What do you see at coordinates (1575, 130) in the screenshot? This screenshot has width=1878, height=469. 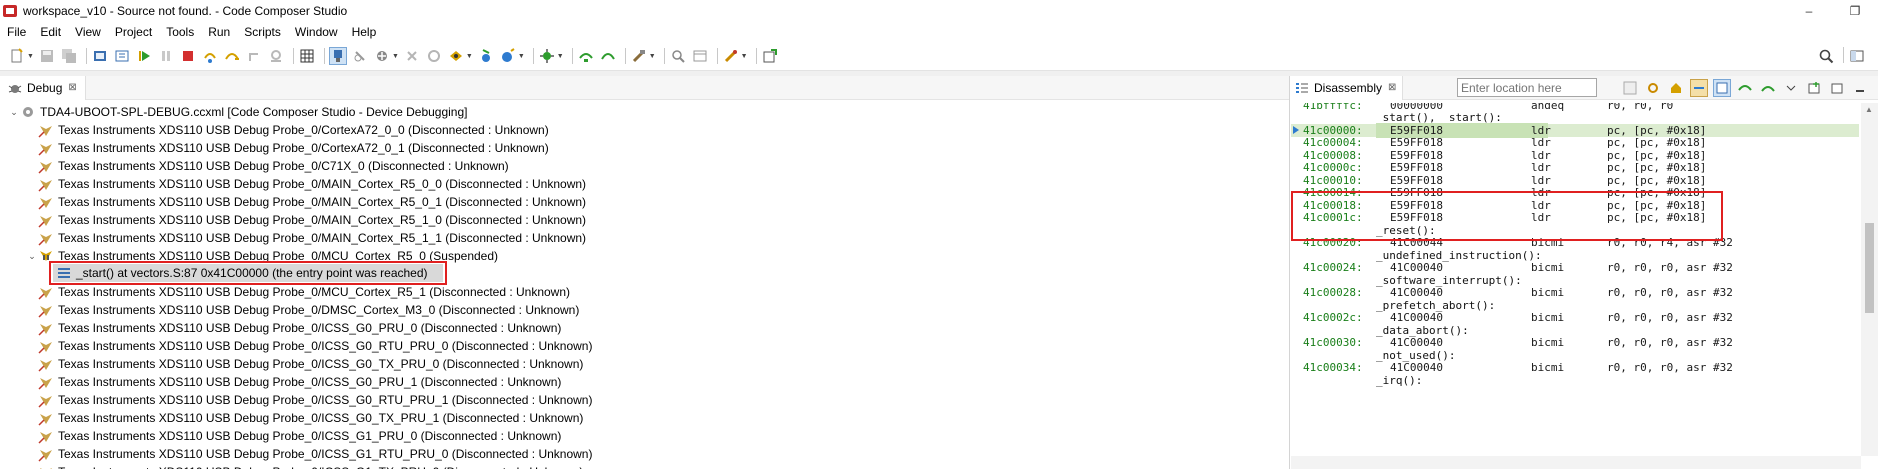 I see `disassembly-row: 41c00000: E59FF018 ldr pc, [pc, #0x18]` at bounding box center [1575, 130].